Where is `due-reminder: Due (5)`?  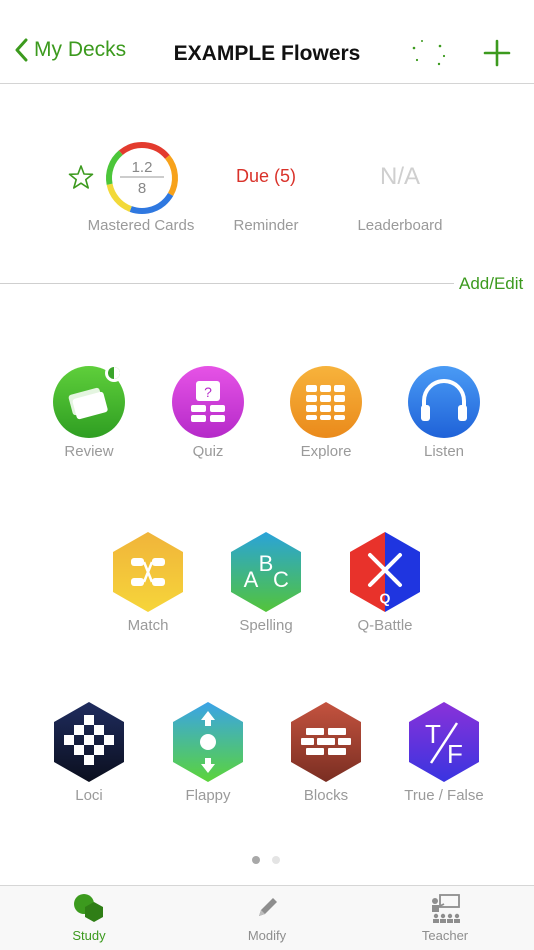 due-reminder: Due (5) is located at coordinates (266, 176).